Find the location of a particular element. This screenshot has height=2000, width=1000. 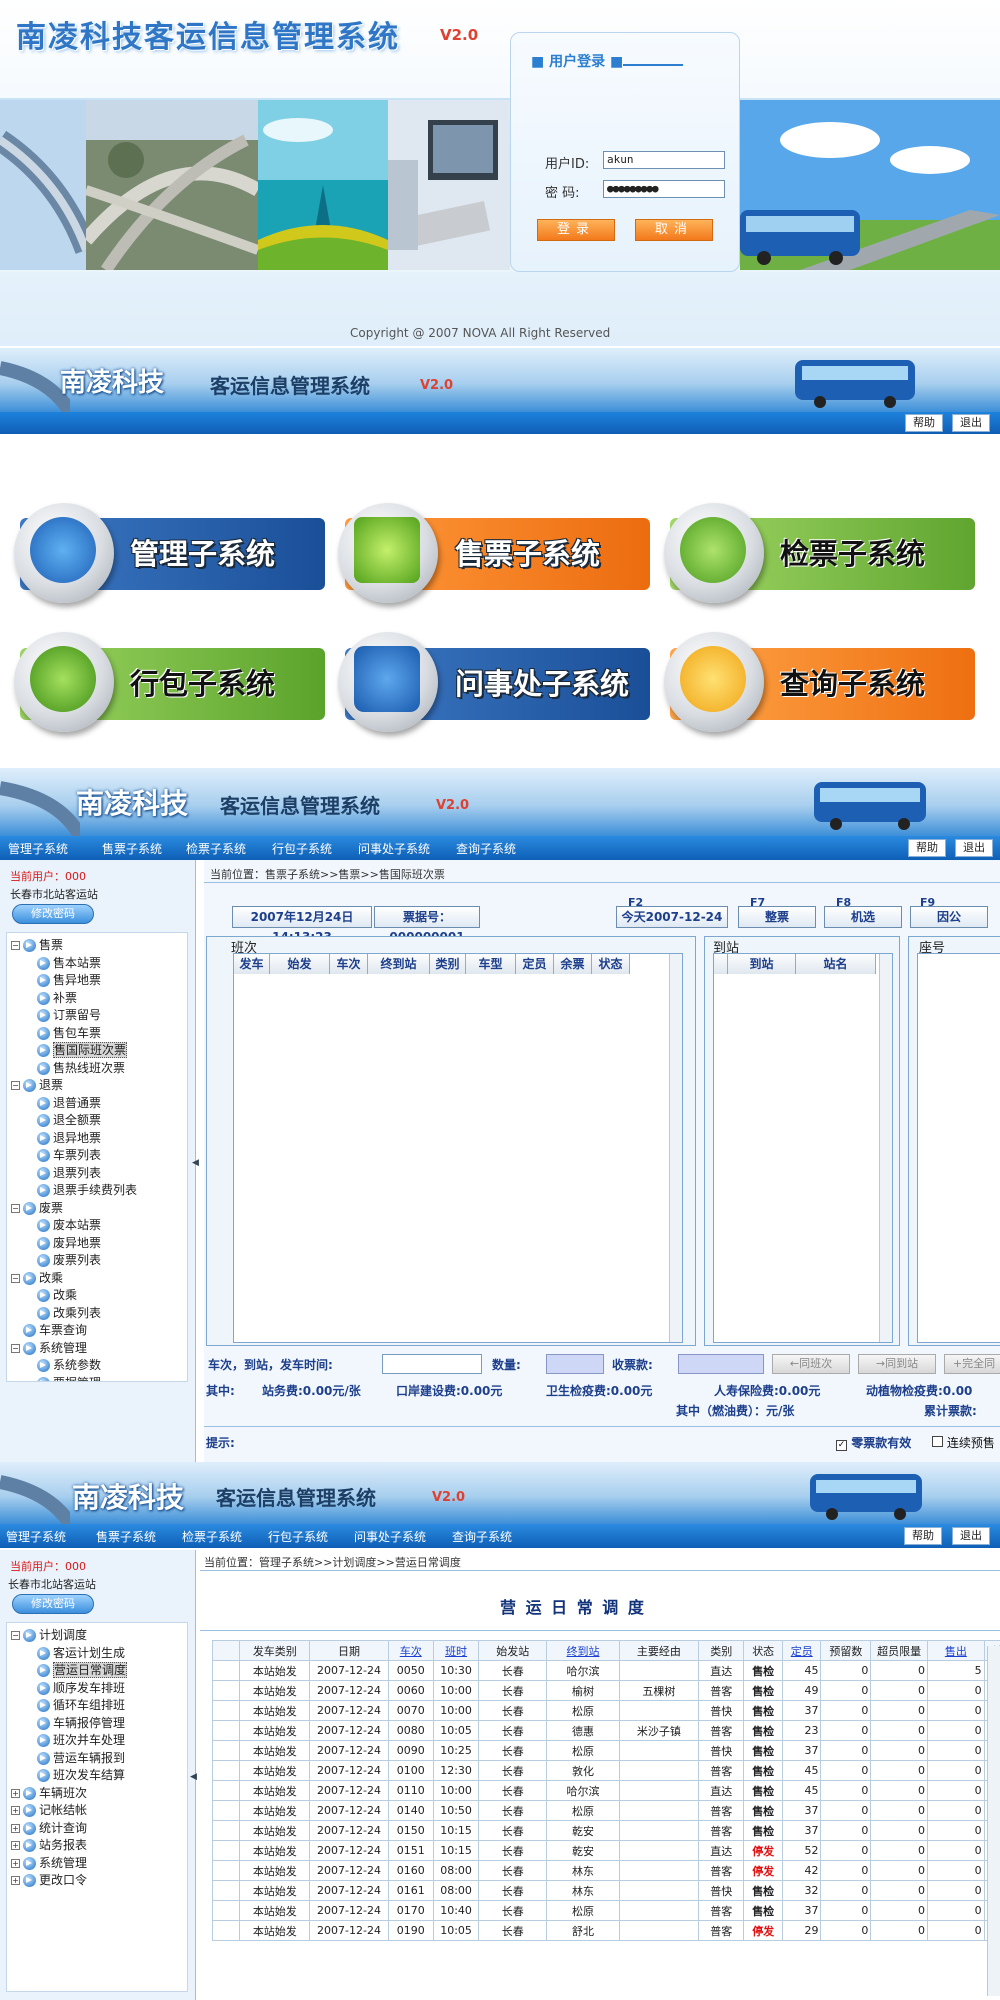

tree-leaf-item: 售包车票 is located at coordinates (69, 1033).